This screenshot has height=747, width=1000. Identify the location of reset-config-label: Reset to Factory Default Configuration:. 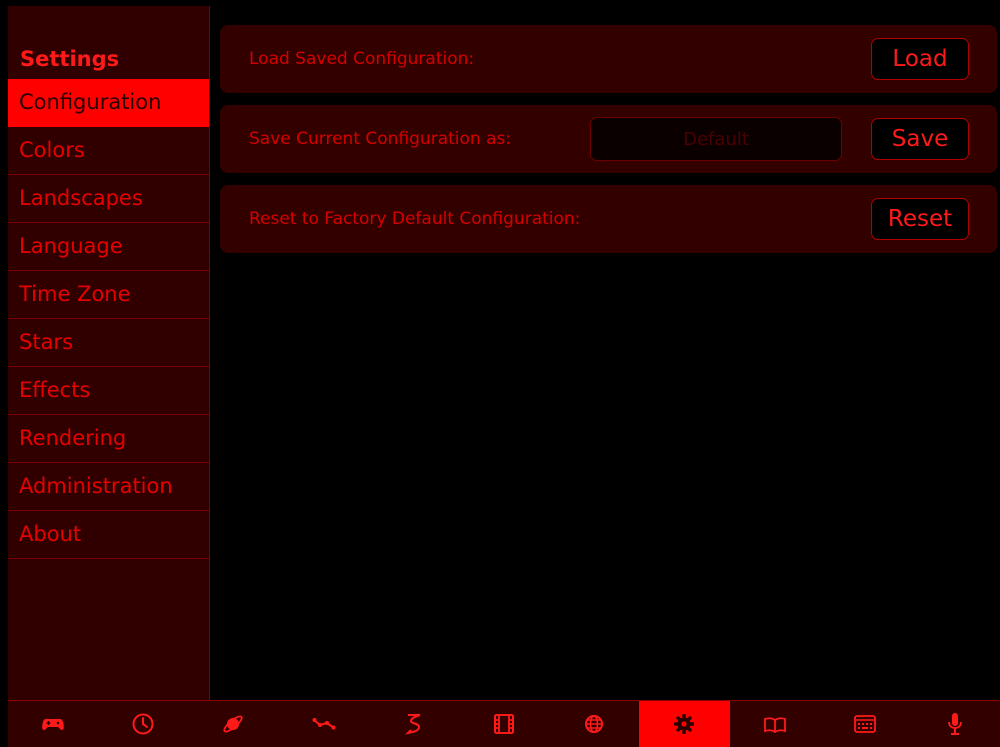
(415, 219).